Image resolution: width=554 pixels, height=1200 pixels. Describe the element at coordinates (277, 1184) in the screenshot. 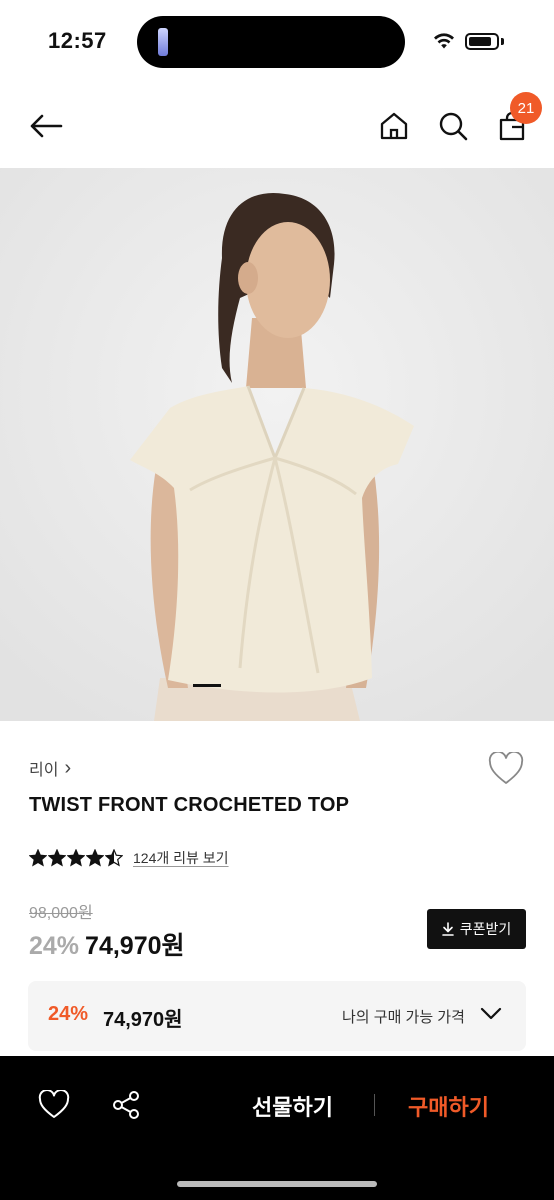

I see `home-indicator` at that location.